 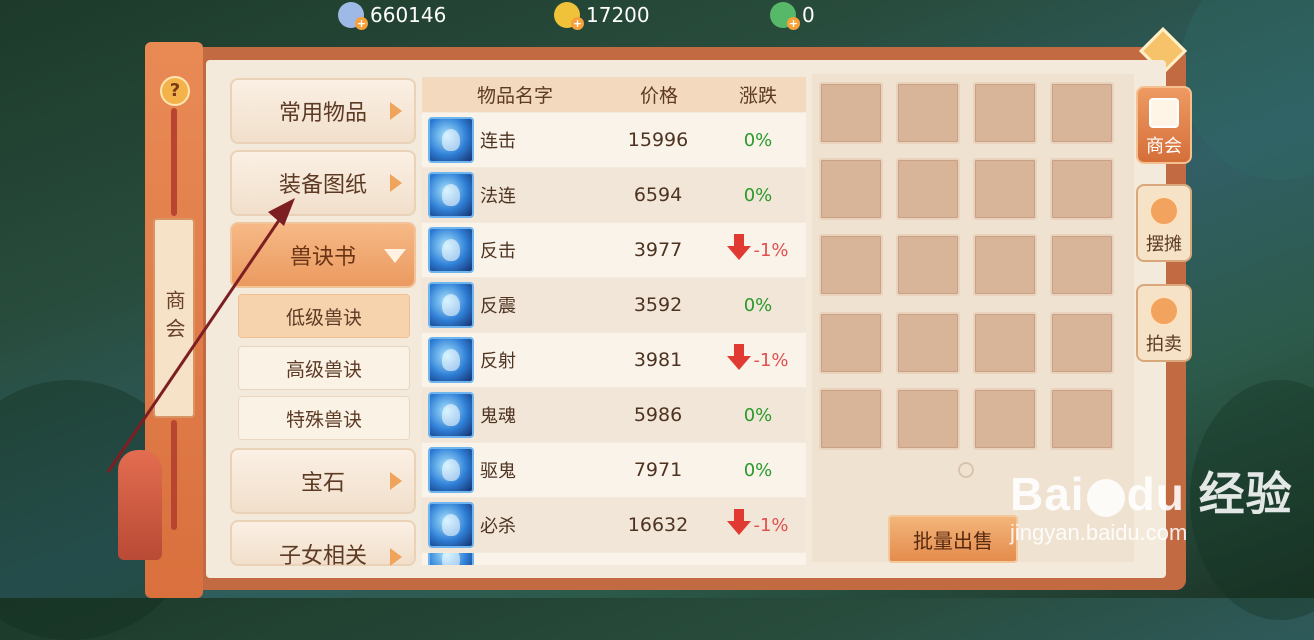 I want to click on paw-logo-icon, so click(x=1105, y=497).